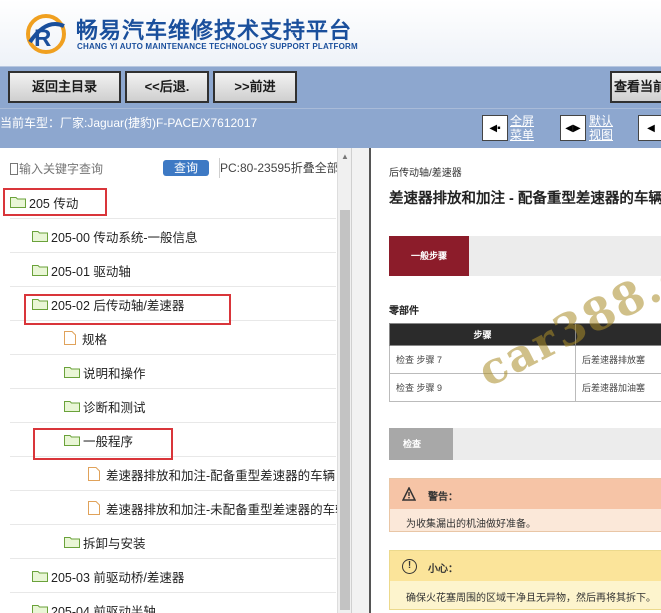 The width and height of the screenshot is (661, 613). Describe the element at coordinates (525, 256) in the screenshot. I see `section-bar: 一般步骤` at that location.